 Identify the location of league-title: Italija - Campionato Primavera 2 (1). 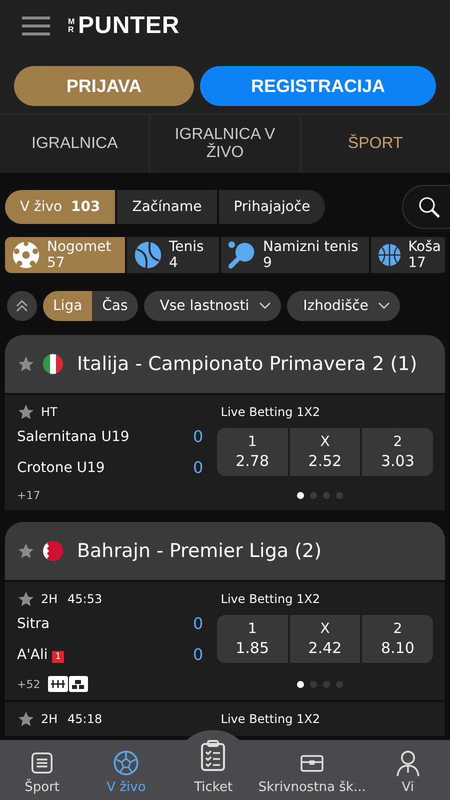
(247, 364).